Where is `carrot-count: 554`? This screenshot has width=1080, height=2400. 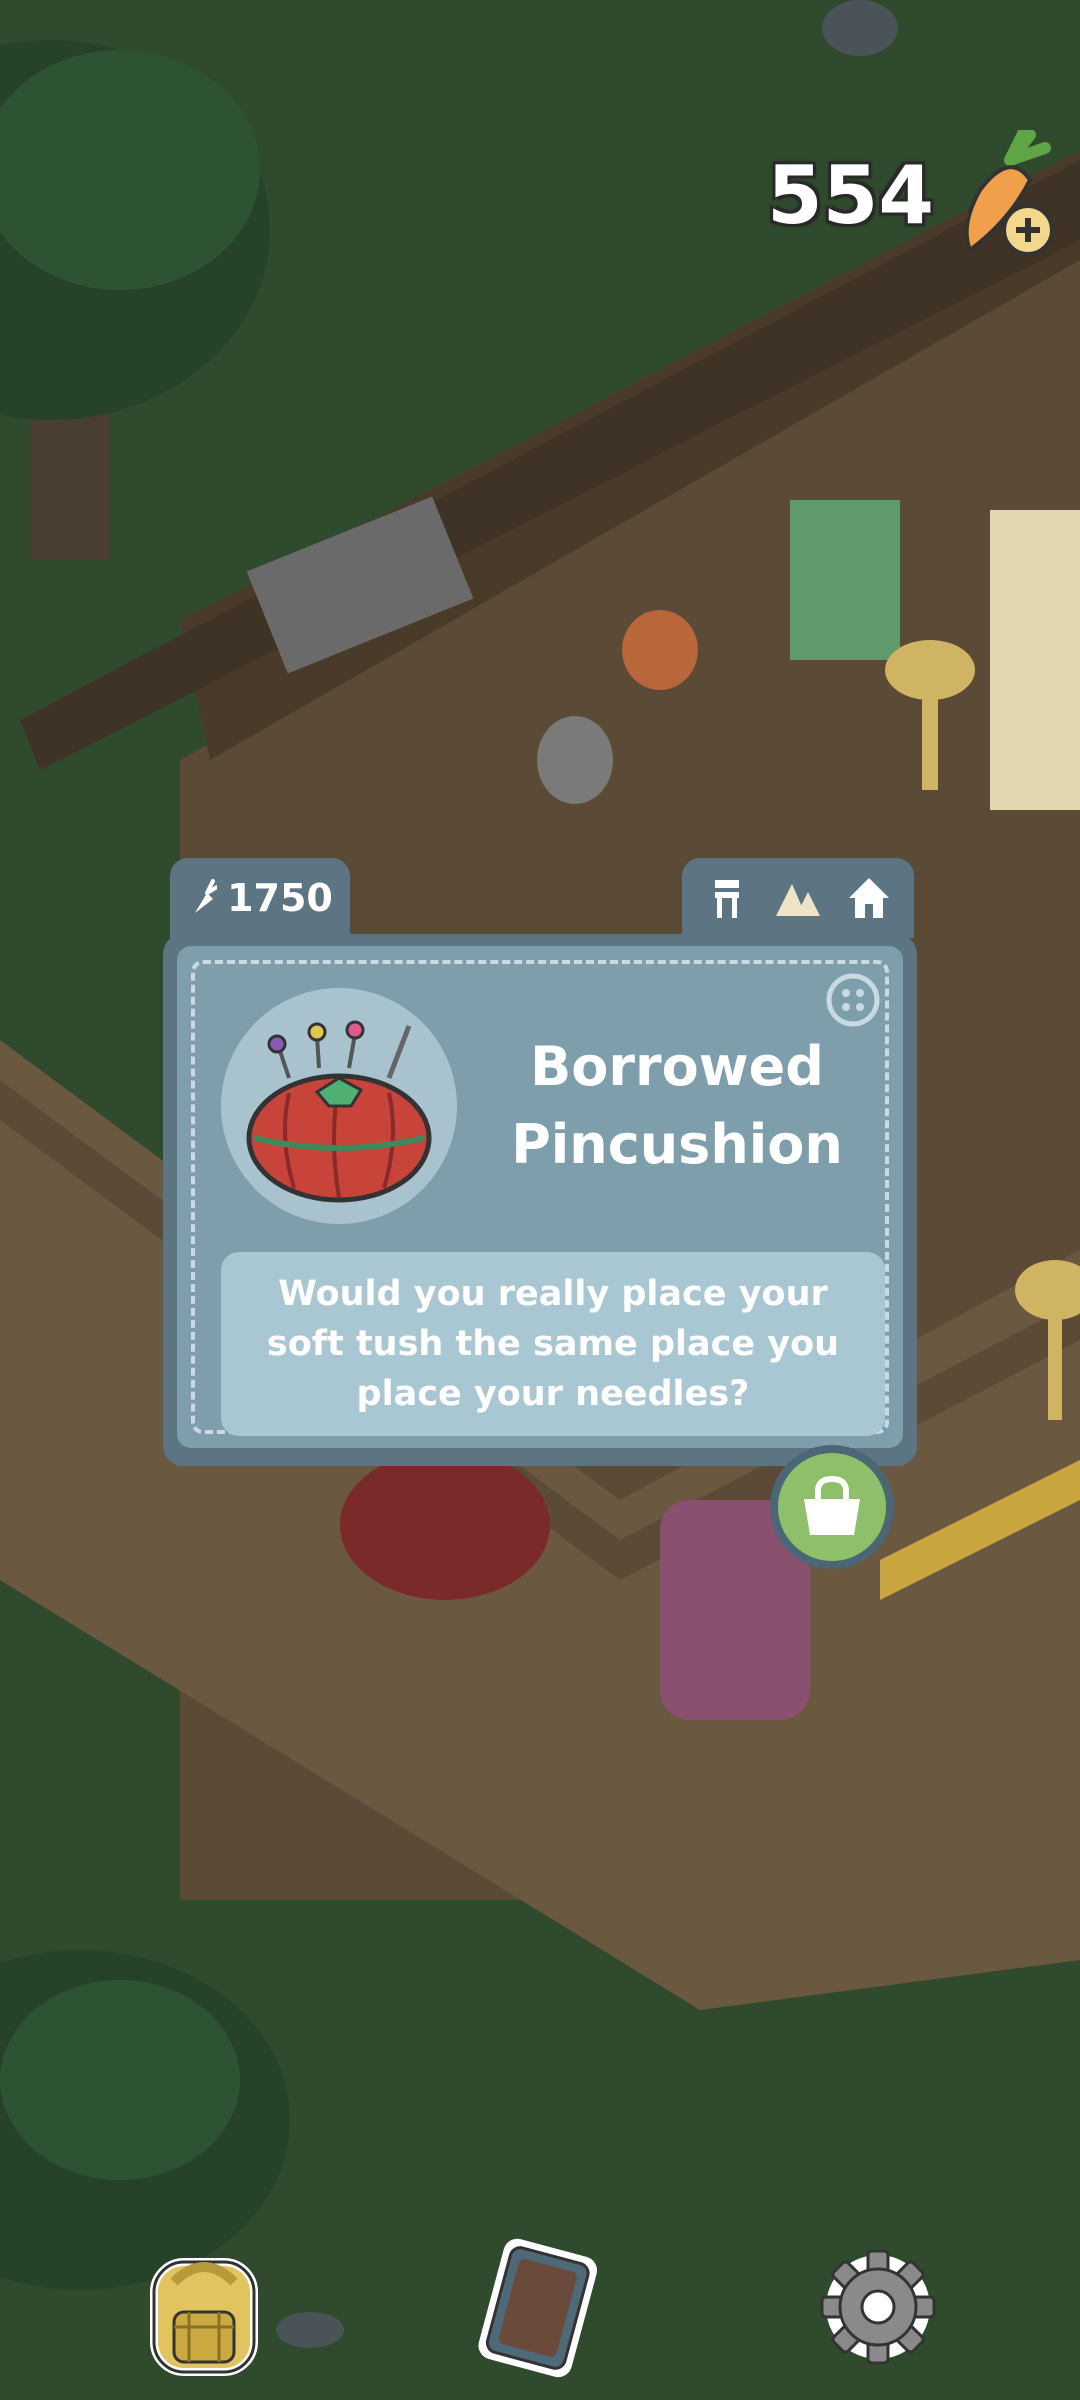 carrot-count: 554 is located at coordinates (850, 195).